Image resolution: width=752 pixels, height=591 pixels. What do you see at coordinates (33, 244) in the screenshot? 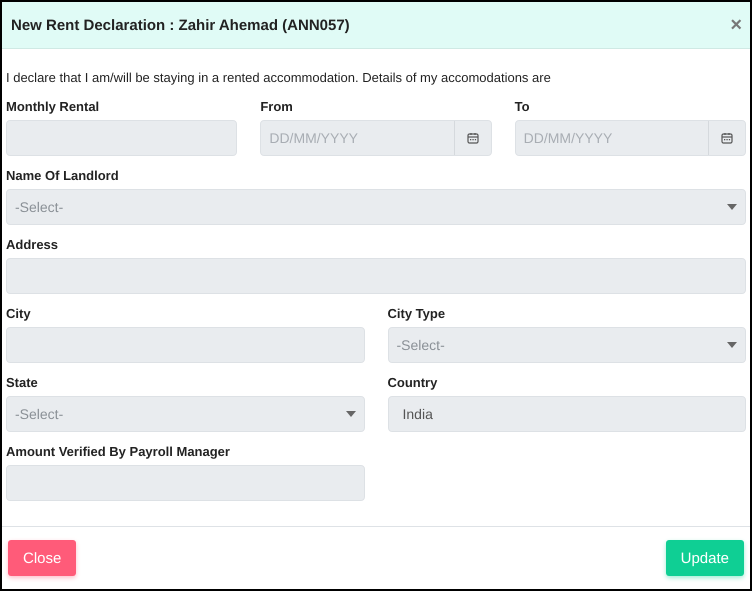
I see `field-label: Address` at bounding box center [33, 244].